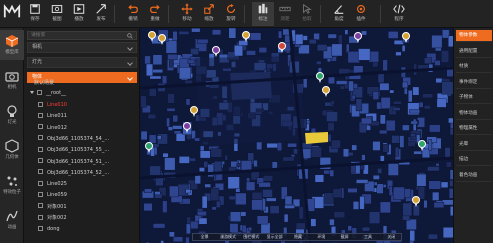 The image size is (493, 243). Describe the element at coordinates (12, 115) in the screenshot. I see `left-tool-light: 灯光` at that location.